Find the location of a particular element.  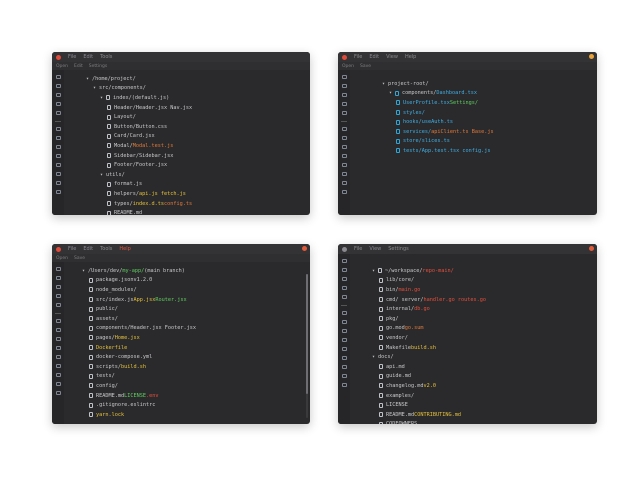

tree-row: docker-compose.yml is located at coordinates (139, 357).